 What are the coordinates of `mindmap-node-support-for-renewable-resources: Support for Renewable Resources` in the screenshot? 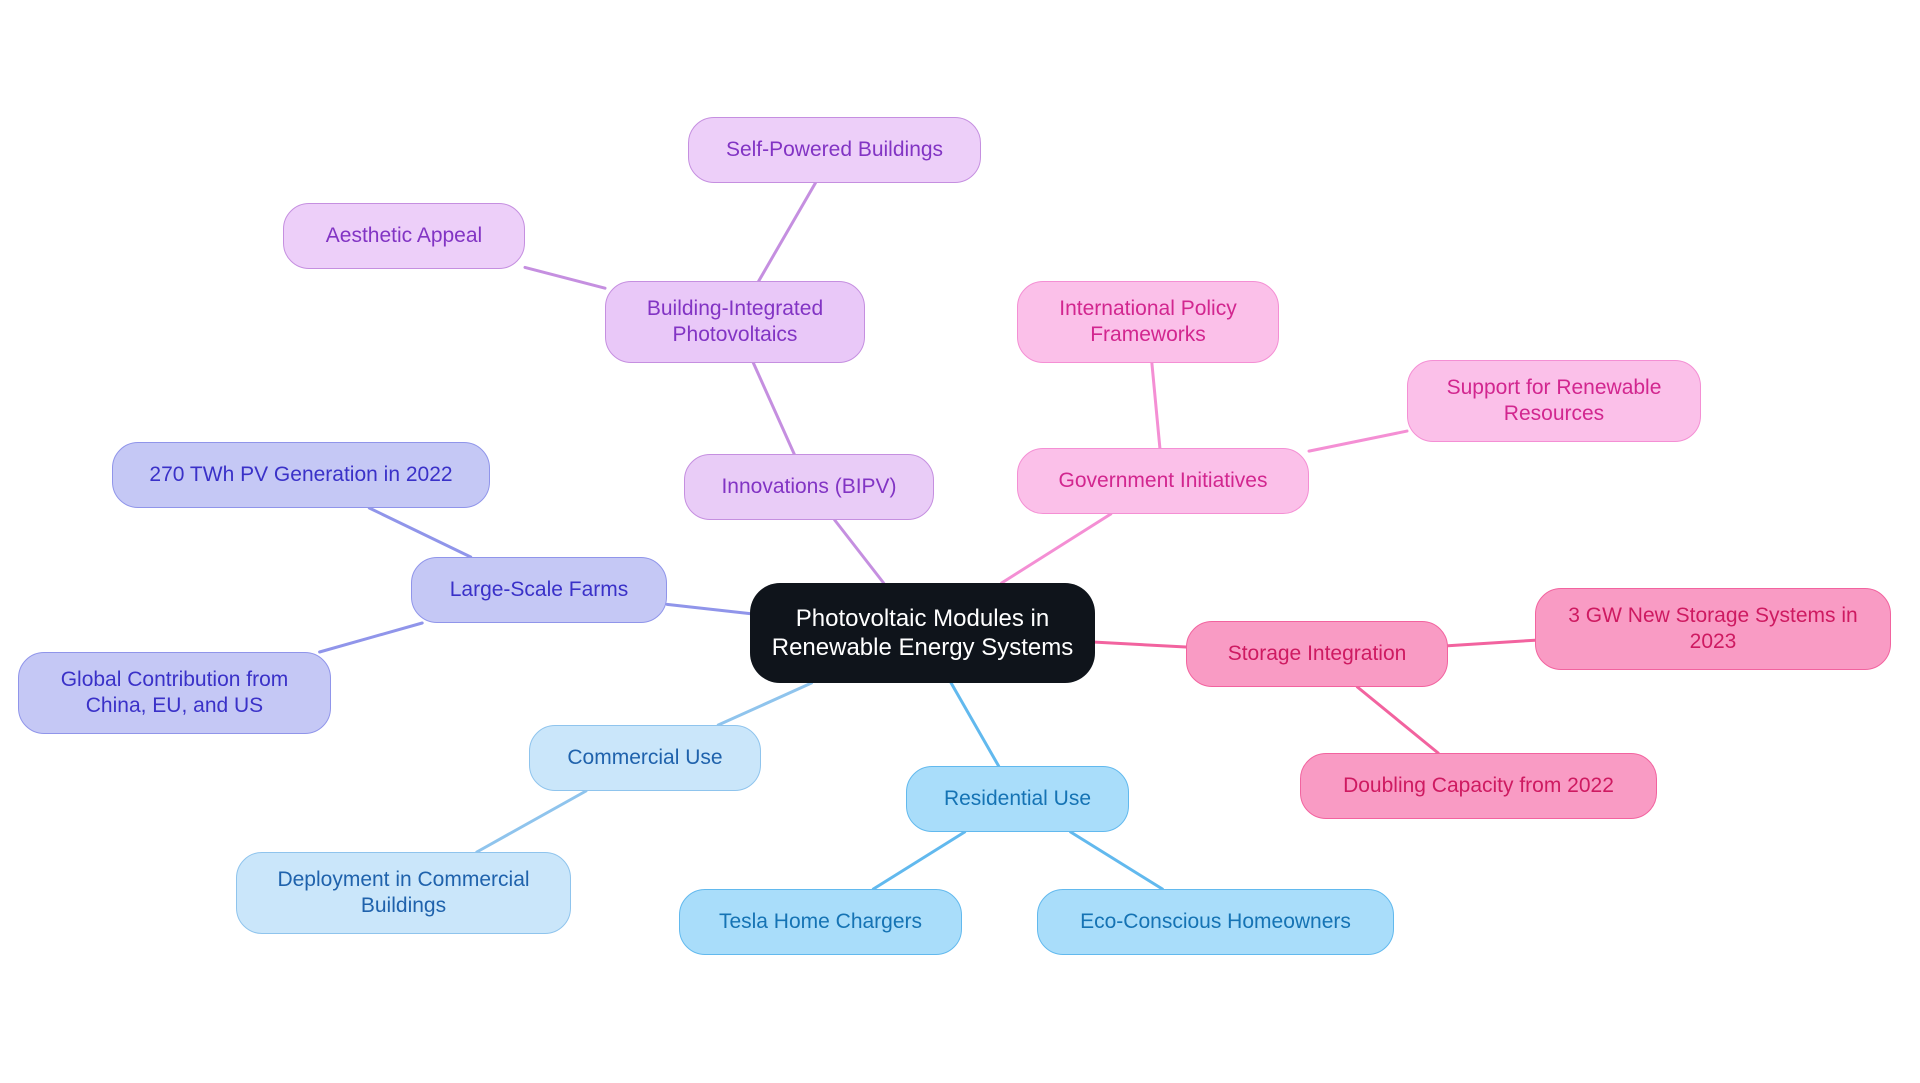 It's located at (1554, 401).